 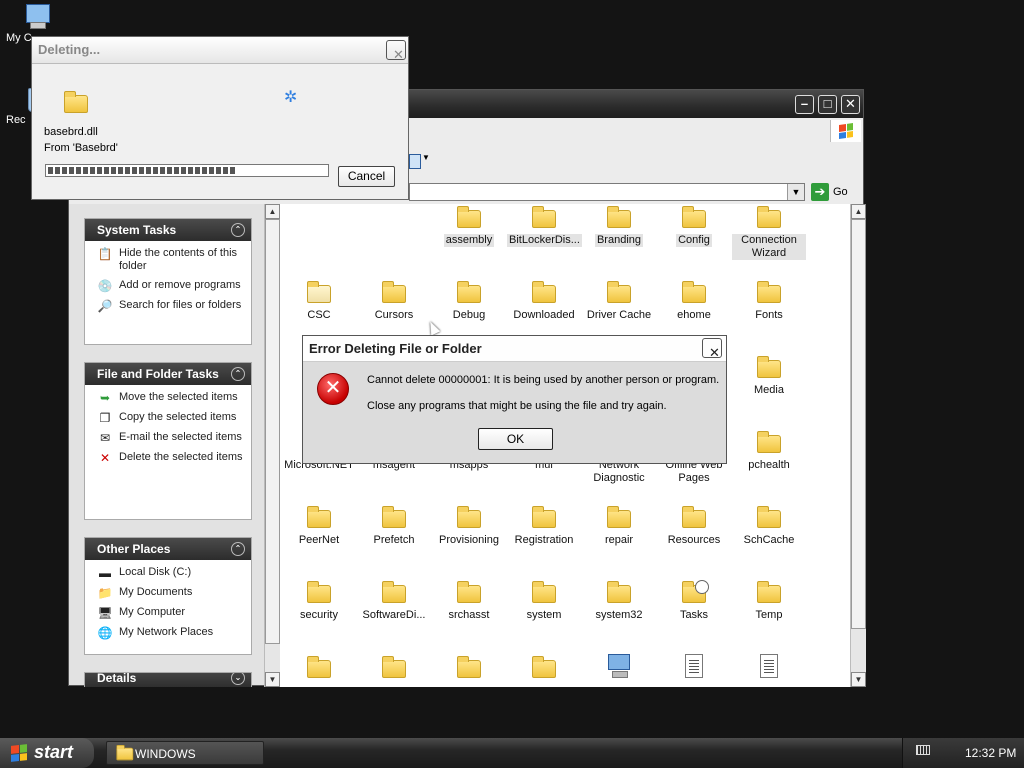 What do you see at coordinates (419, 161) in the screenshot?
I see `views-button: ▼` at bounding box center [419, 161].